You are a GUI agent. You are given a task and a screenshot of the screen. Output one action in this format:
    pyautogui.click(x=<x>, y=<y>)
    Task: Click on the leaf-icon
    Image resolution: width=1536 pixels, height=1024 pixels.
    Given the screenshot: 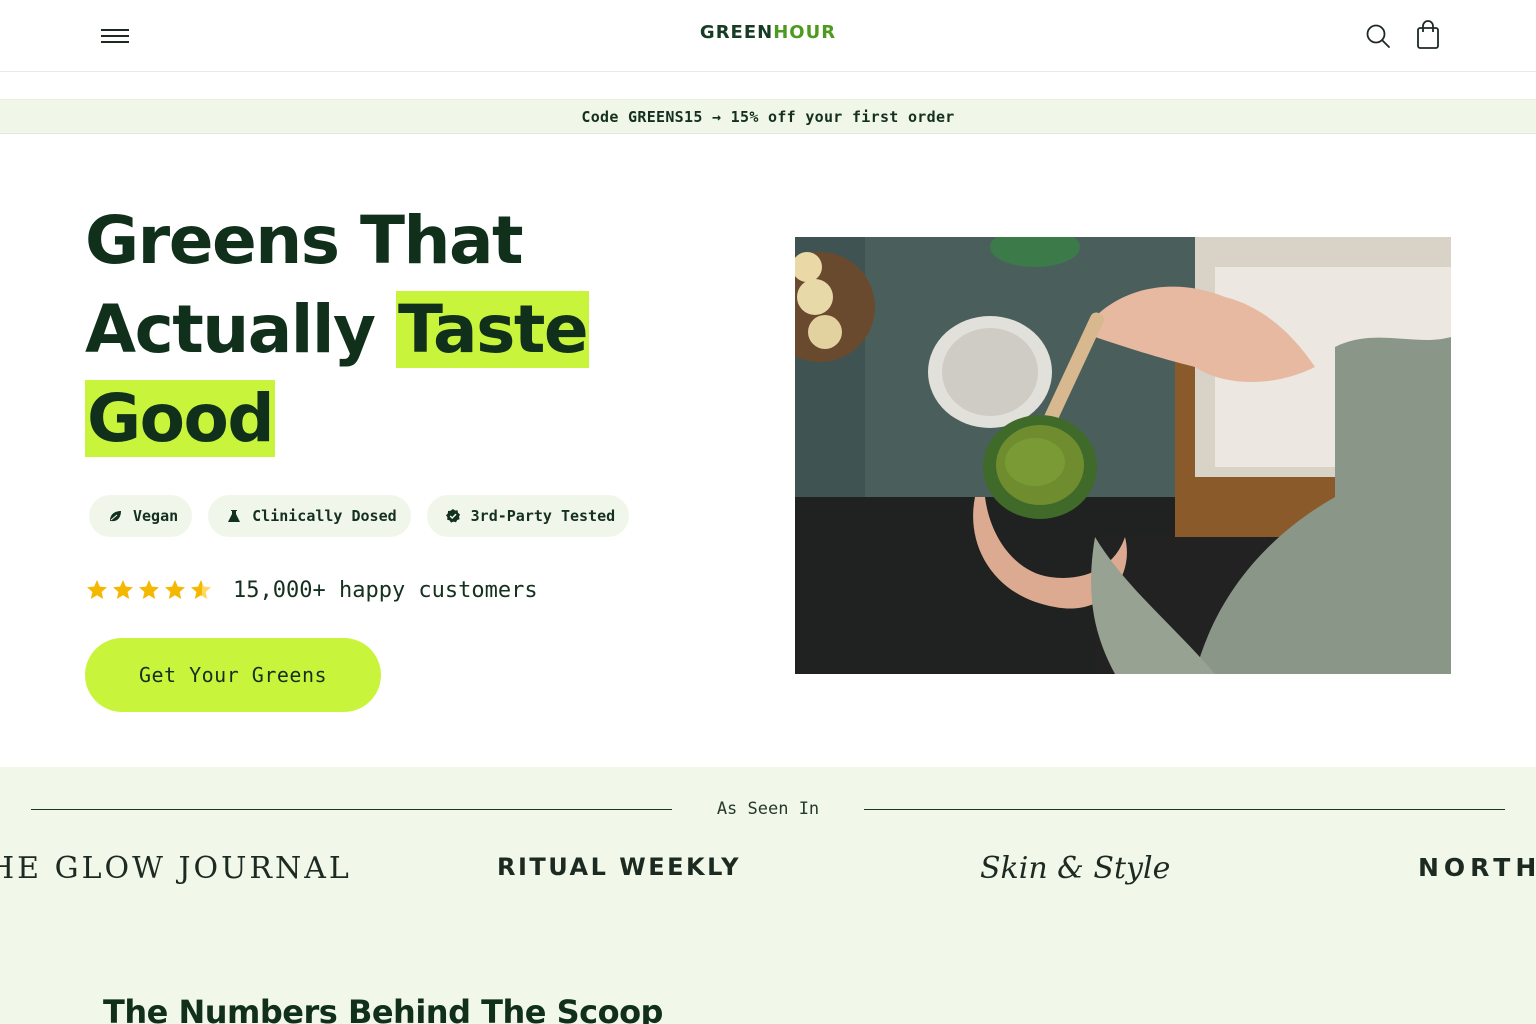 What is the action you would take?
    pyautogui.click(x=115, y=516)
    